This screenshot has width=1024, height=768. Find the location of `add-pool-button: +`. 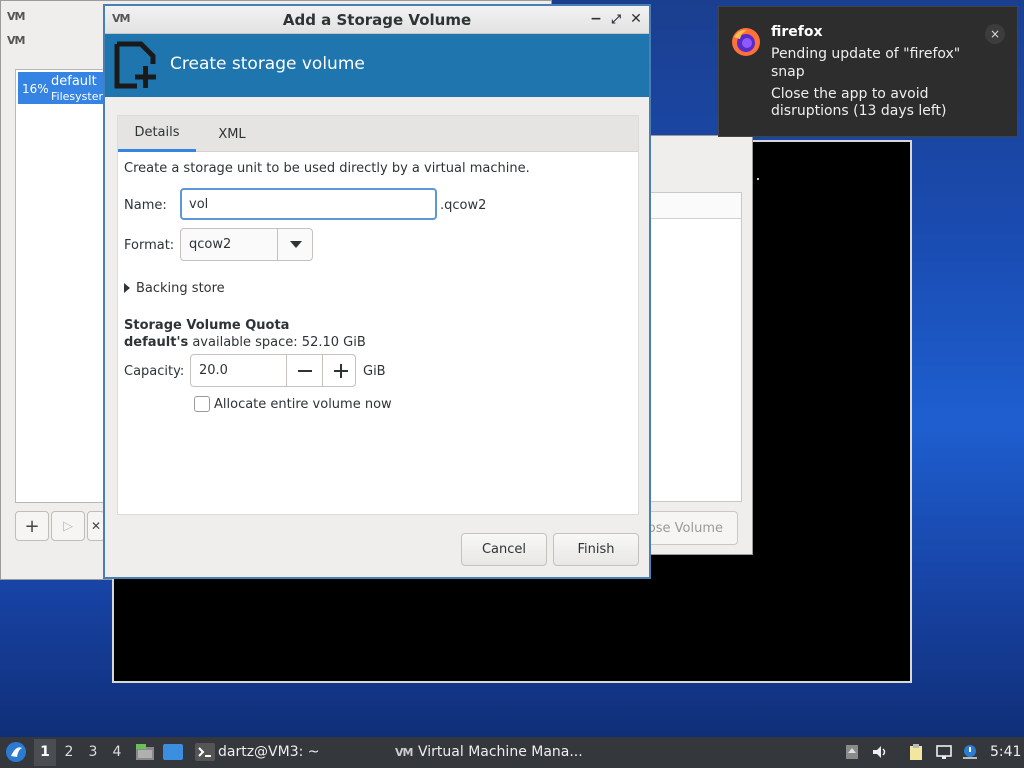

add-pool-button: + is located at coordinates (32, 526).